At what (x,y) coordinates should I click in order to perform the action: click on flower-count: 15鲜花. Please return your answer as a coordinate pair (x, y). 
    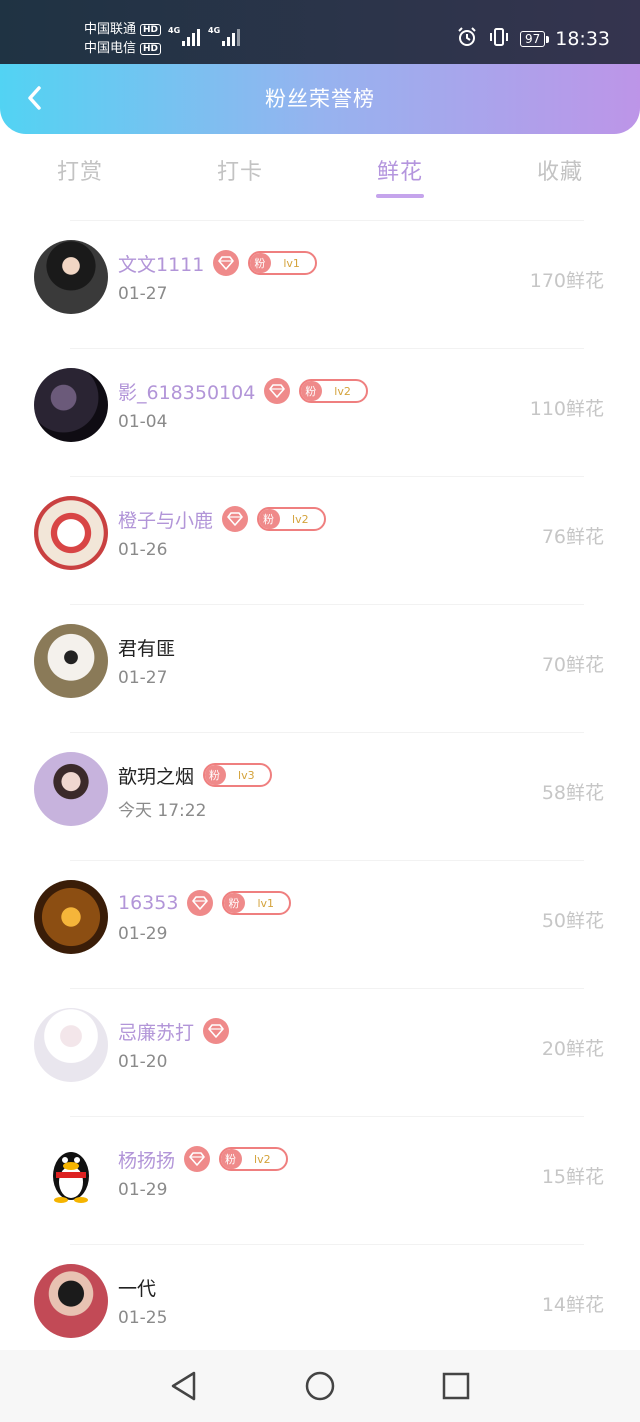
    Looking at the image, I should click on (572, 1177).